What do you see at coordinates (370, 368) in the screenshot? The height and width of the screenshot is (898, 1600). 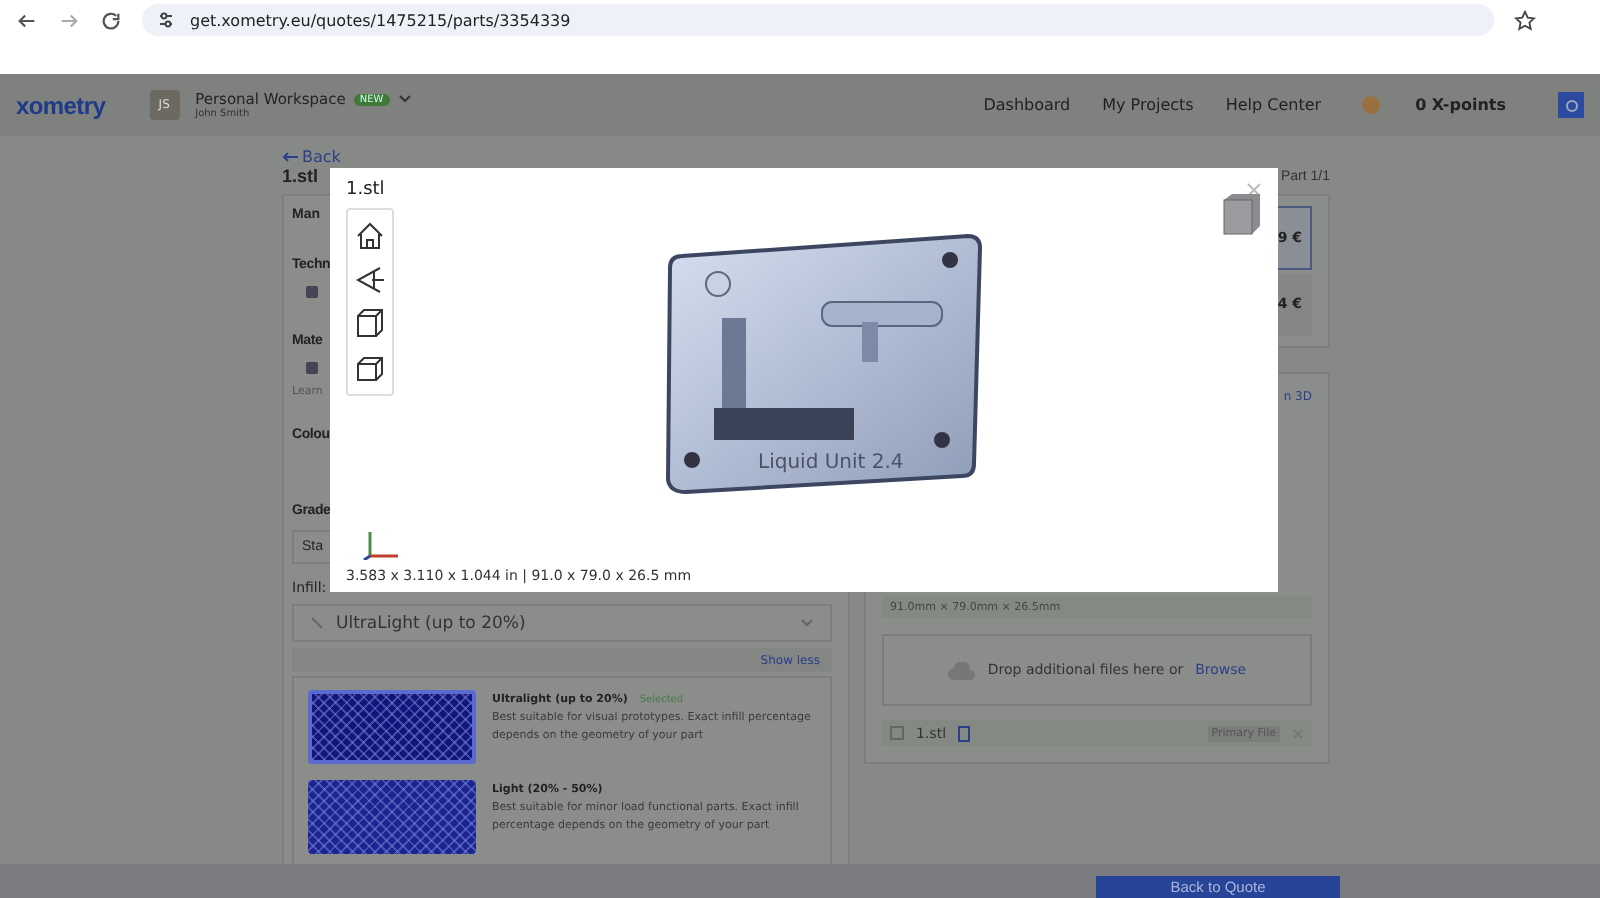 I see `solid-cube-button` at bounding box center [370, 368].